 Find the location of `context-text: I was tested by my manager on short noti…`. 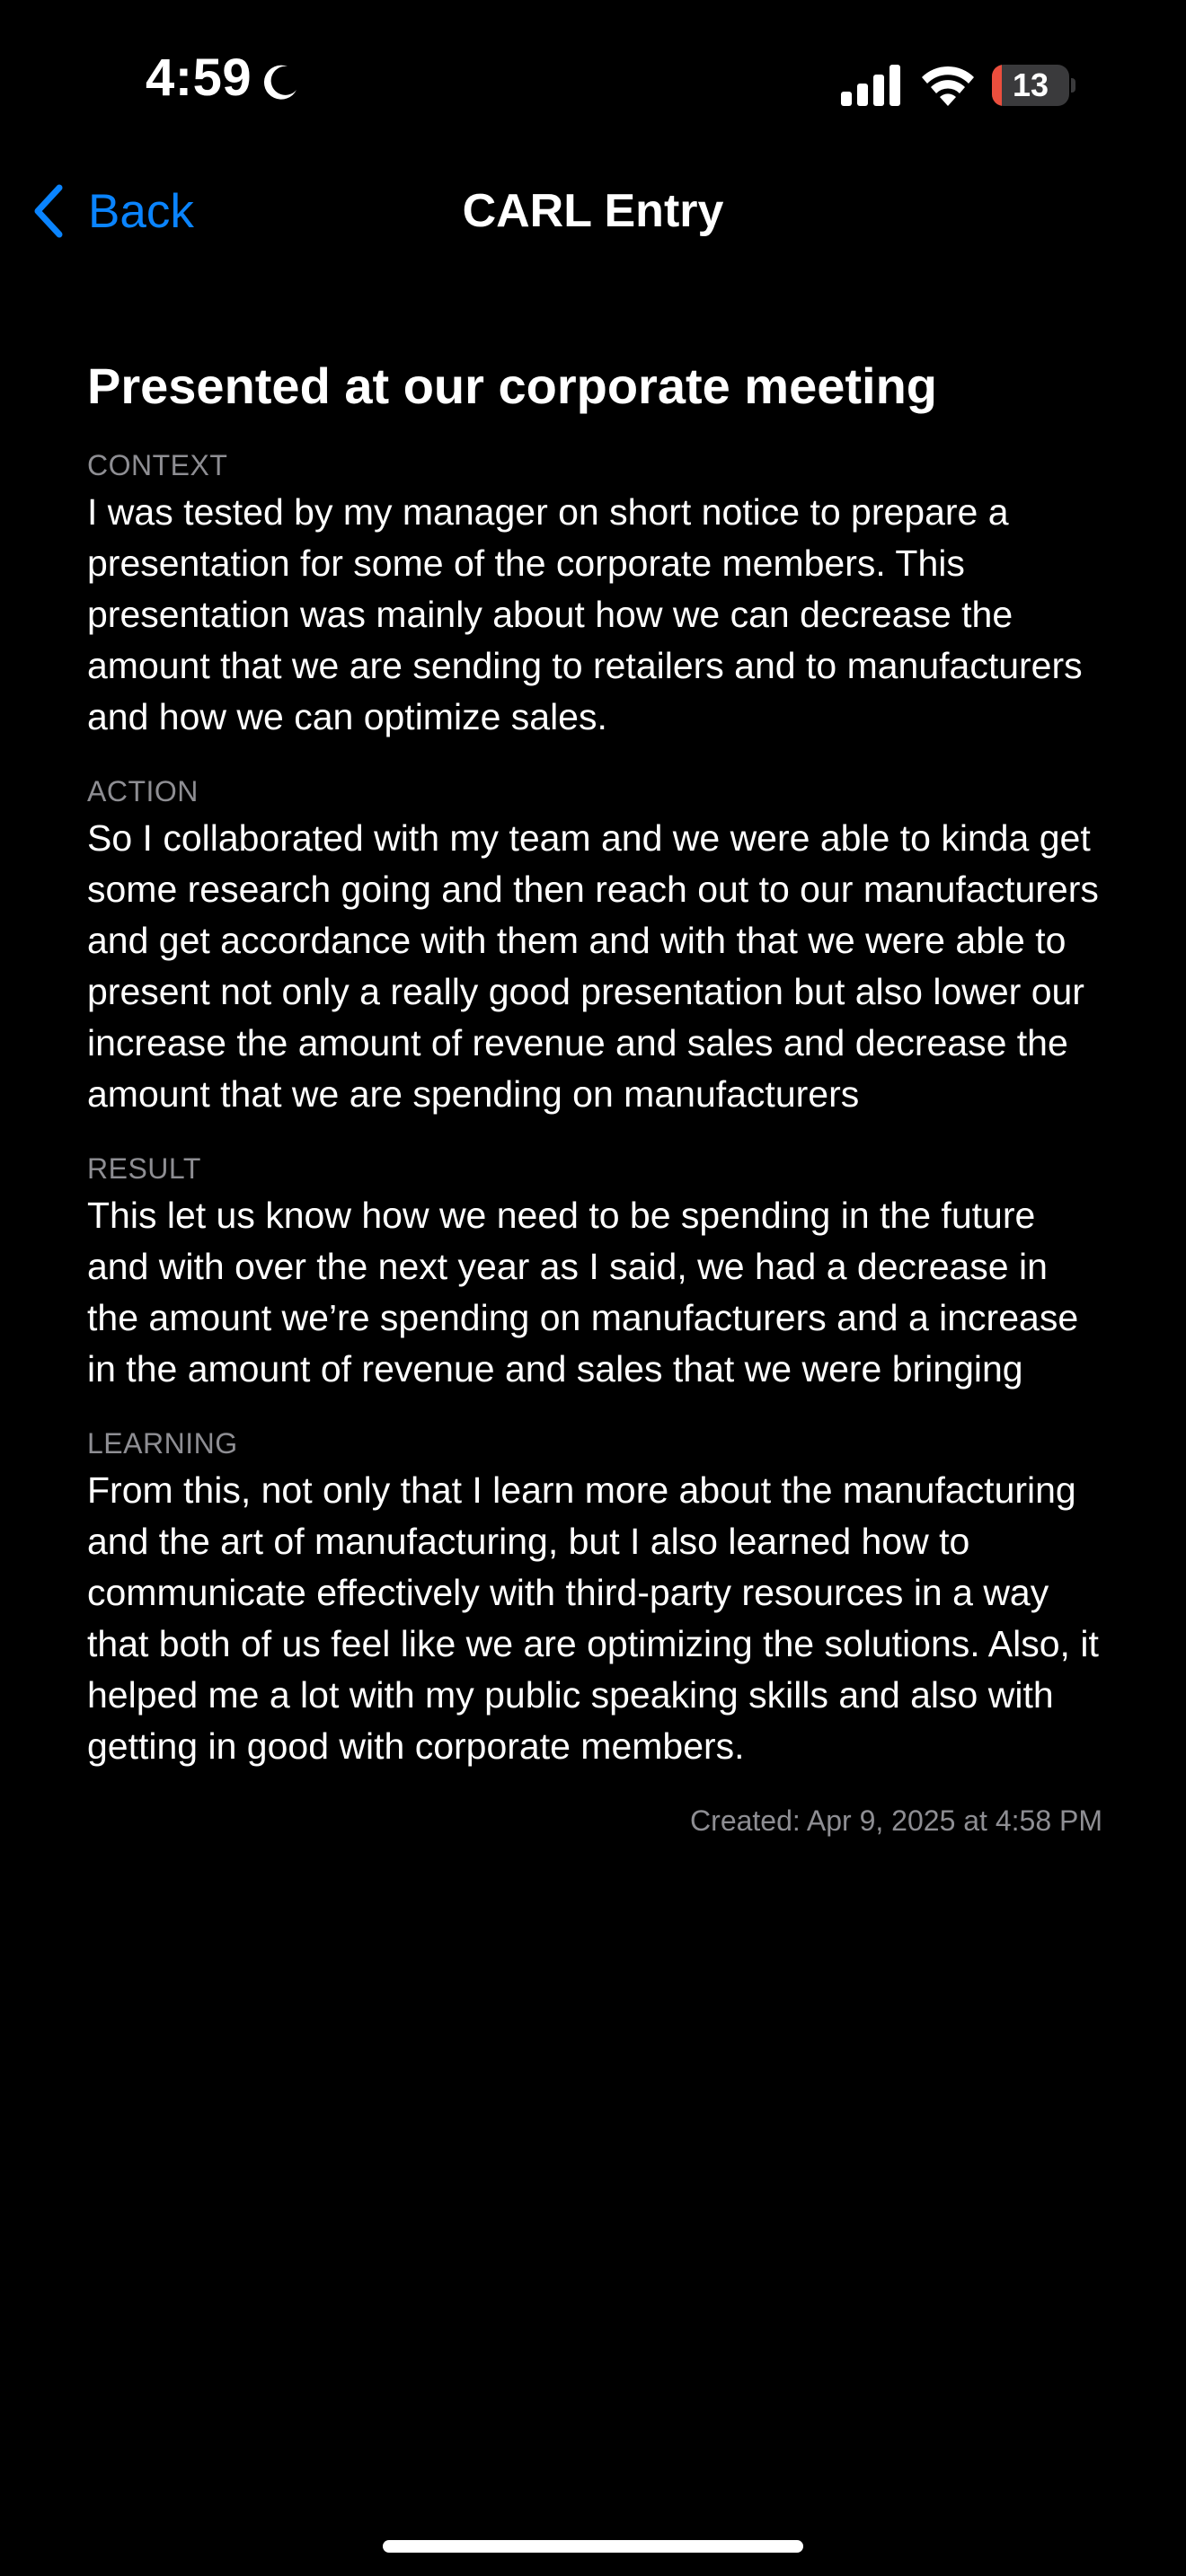

context-text: I was tested by my manager on short noti… is located at coordinates (585, 614).